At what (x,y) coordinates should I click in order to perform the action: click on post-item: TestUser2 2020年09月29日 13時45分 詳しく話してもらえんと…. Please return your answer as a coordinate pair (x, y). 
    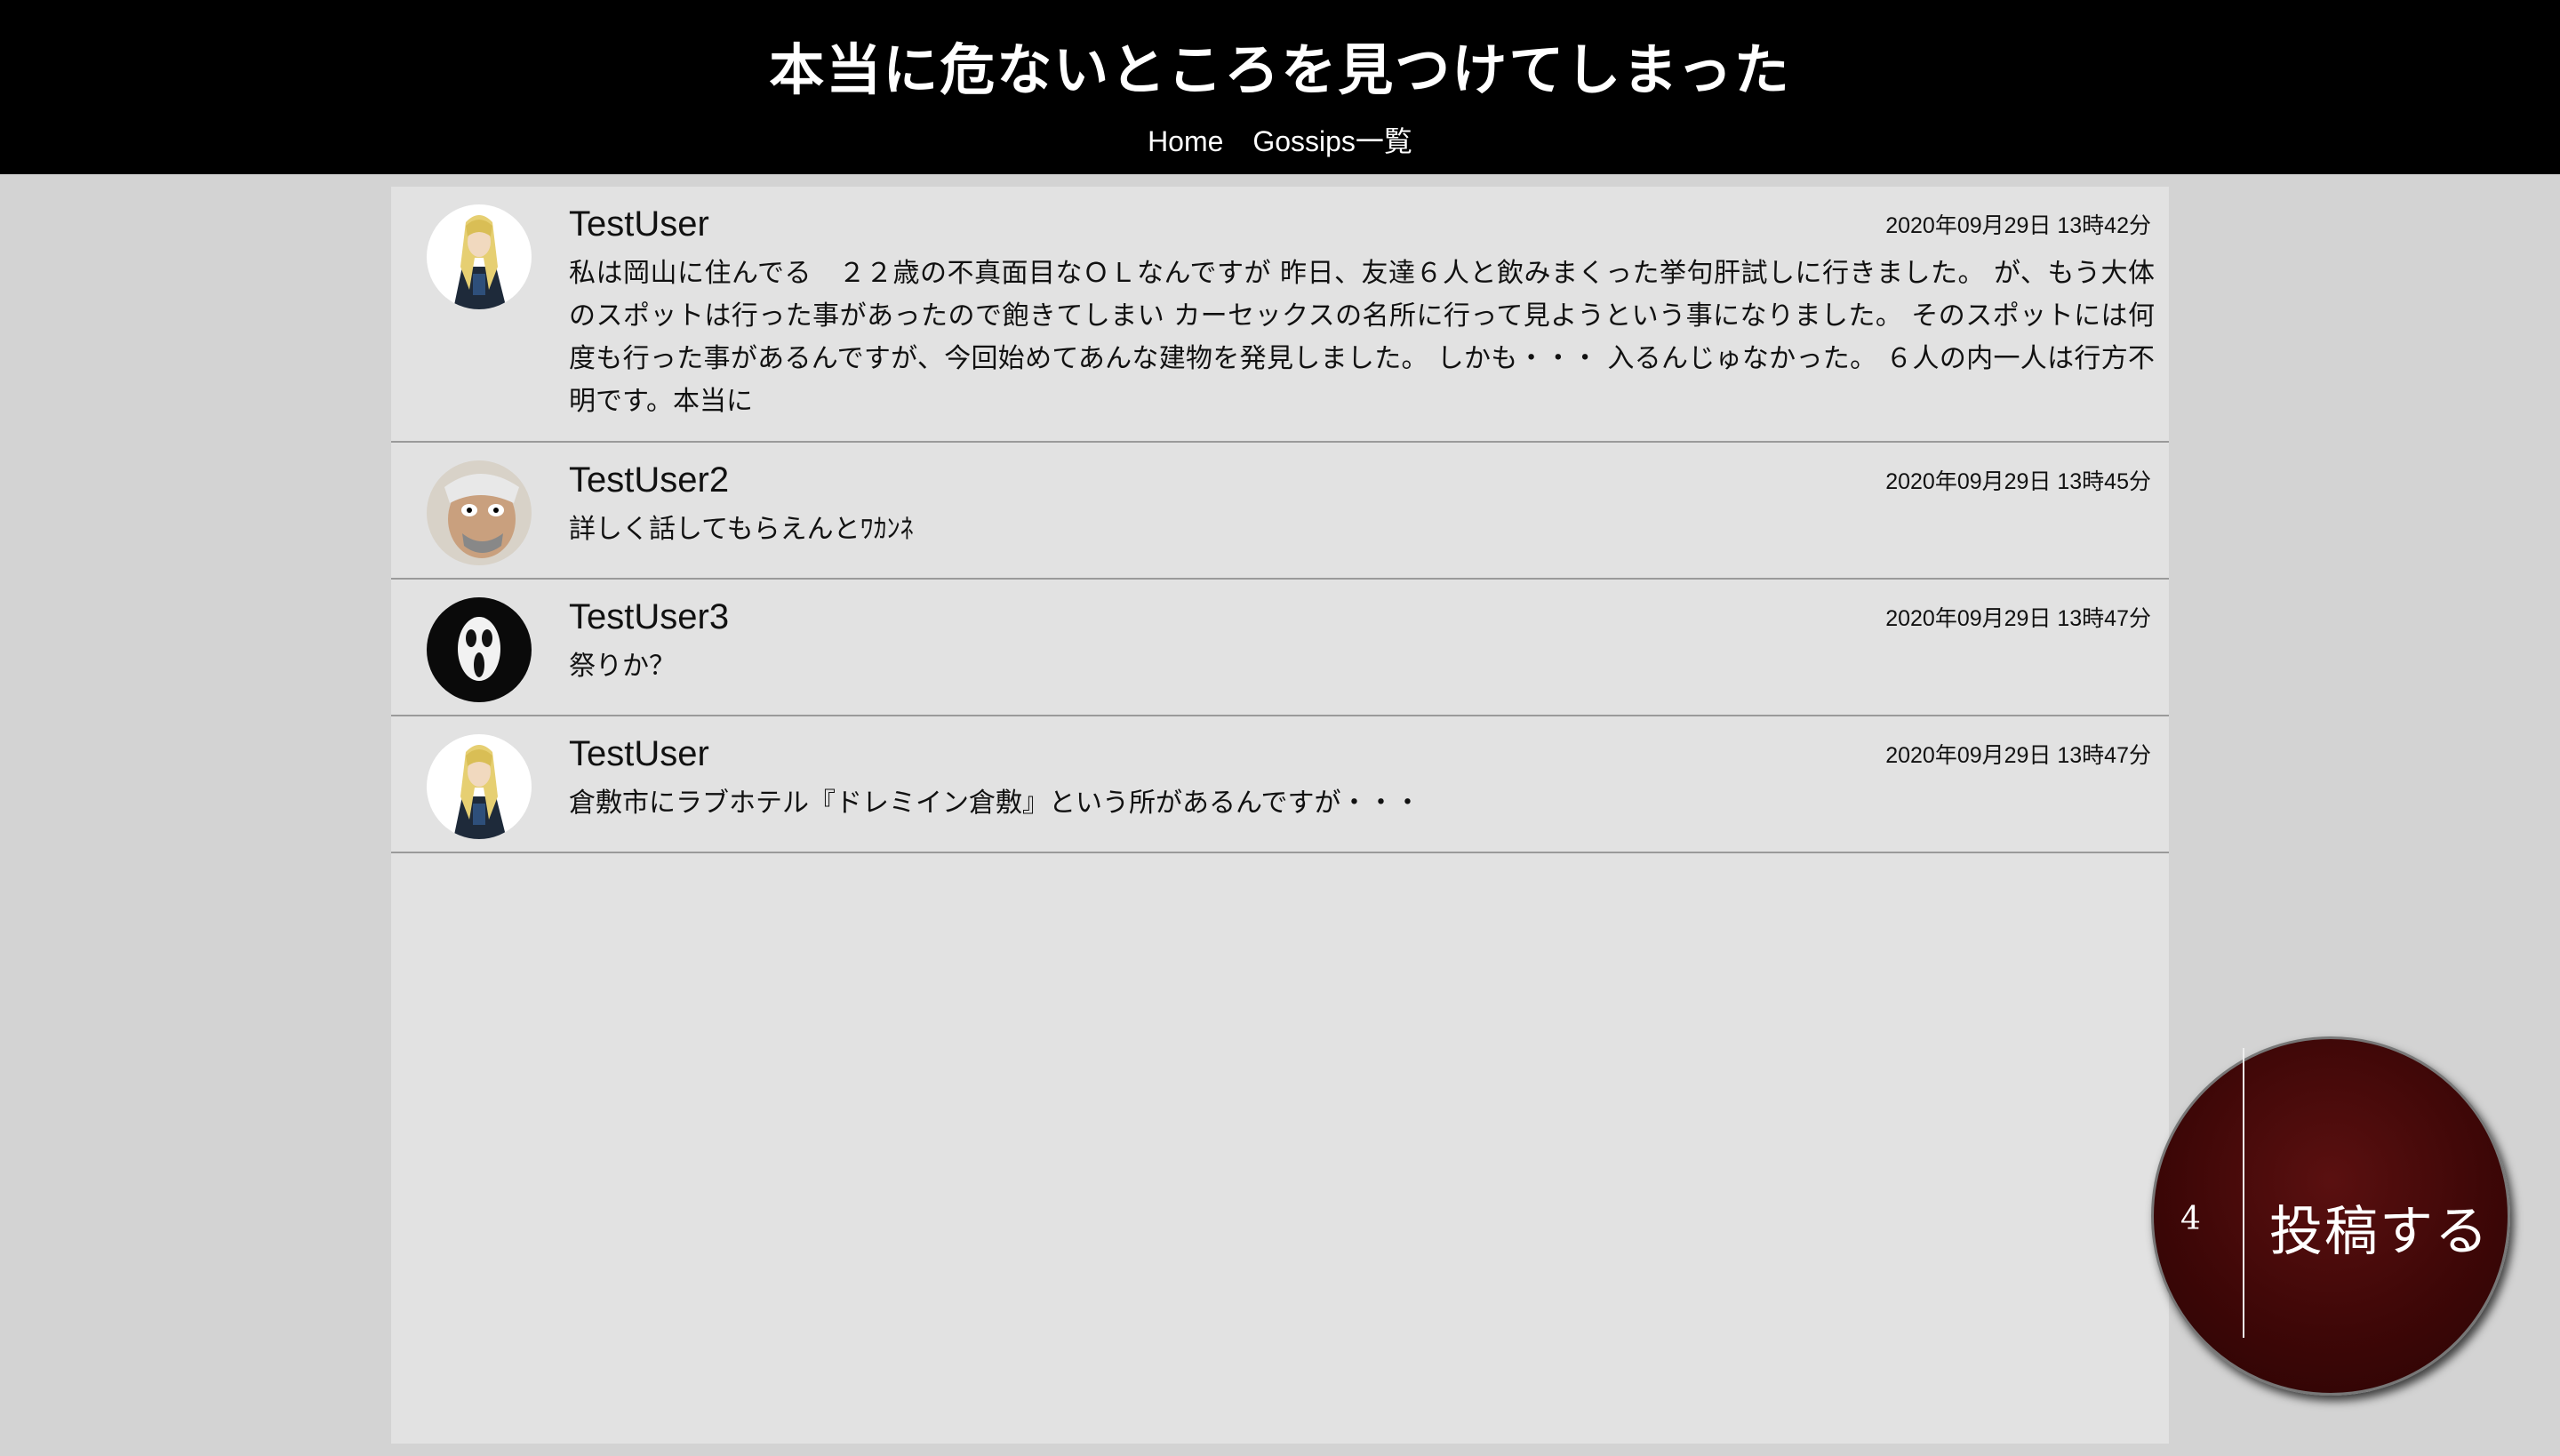
    Looking at the image, I should click on (1280, 511).